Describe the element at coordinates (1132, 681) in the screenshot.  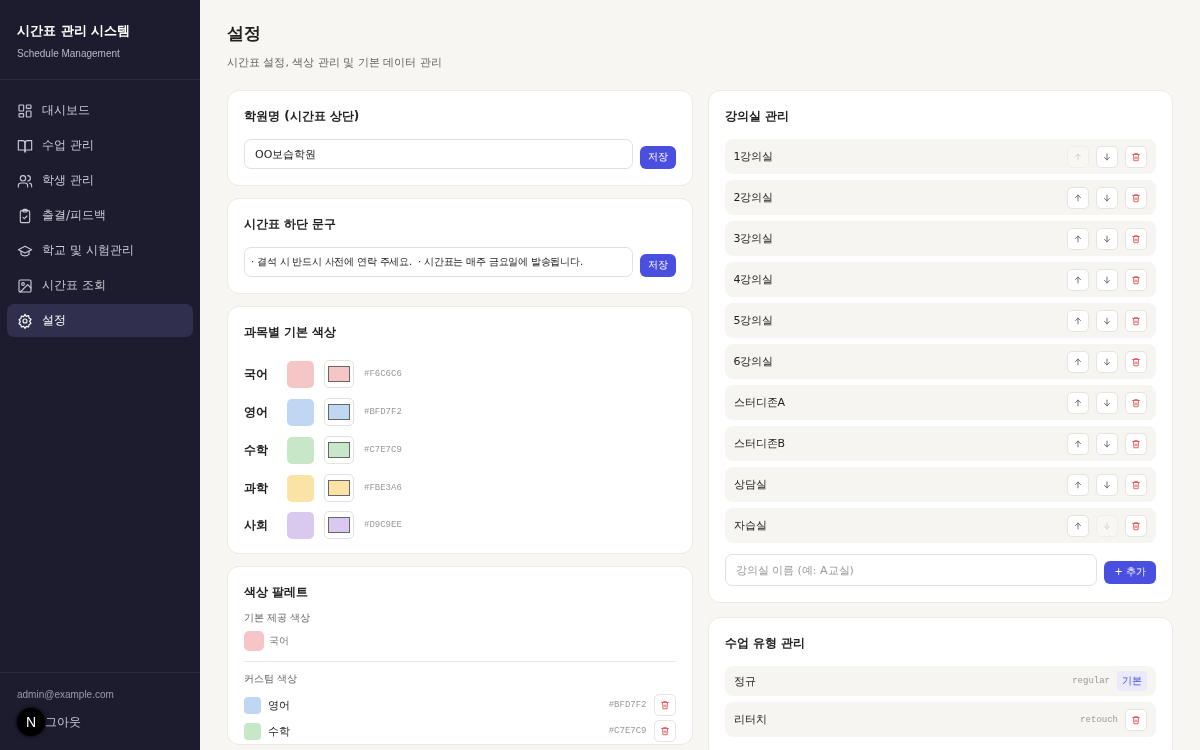
I see `default-tag: 기본` at that location.